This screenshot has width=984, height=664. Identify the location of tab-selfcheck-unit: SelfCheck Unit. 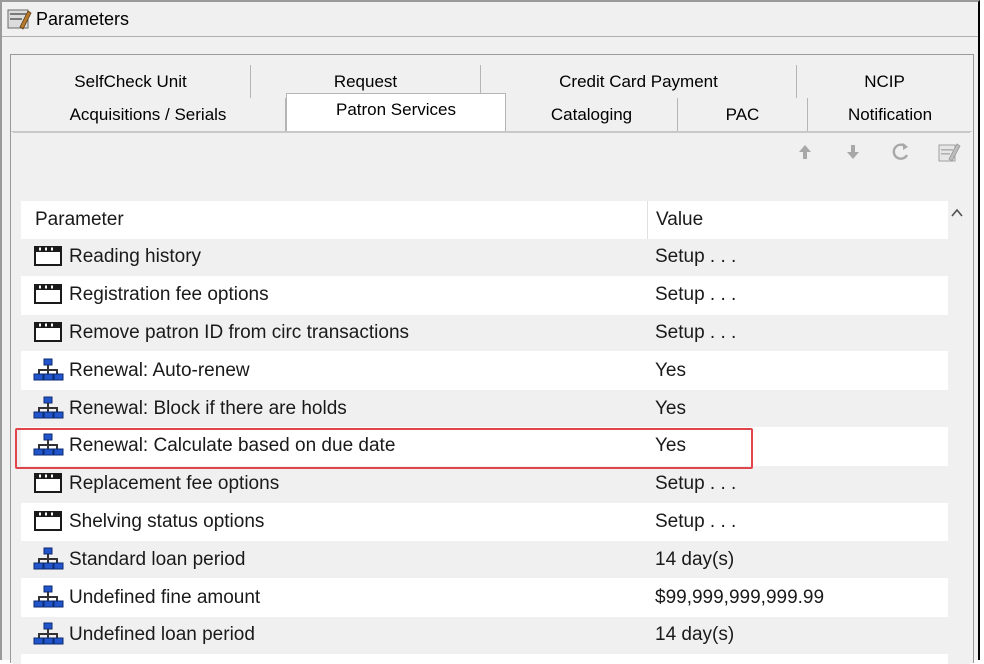
(131, 81).